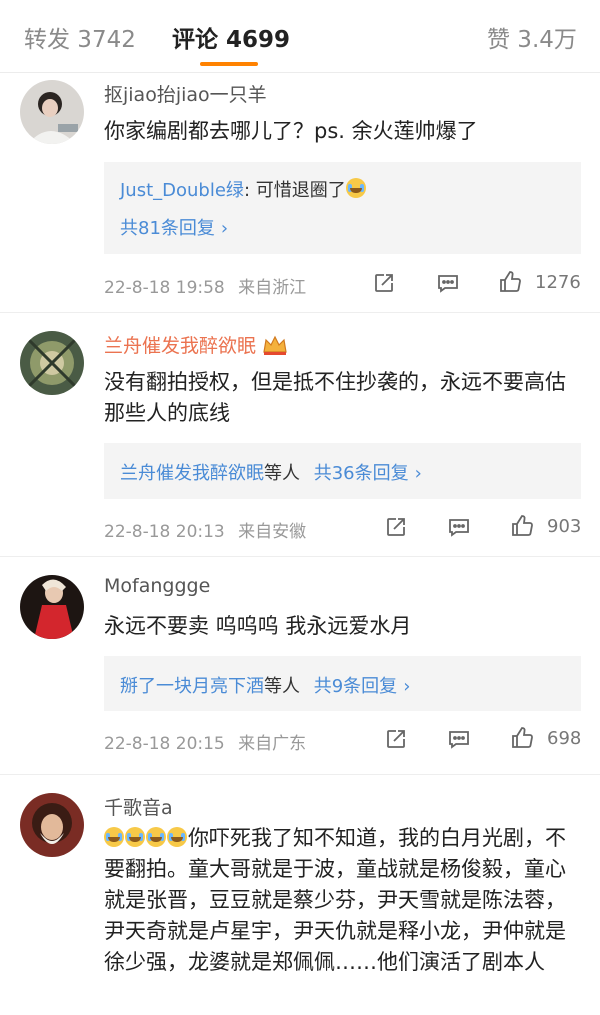  I want to click on reply-line: Just_Double绿: 可惜退圈了, so click(243, 189).